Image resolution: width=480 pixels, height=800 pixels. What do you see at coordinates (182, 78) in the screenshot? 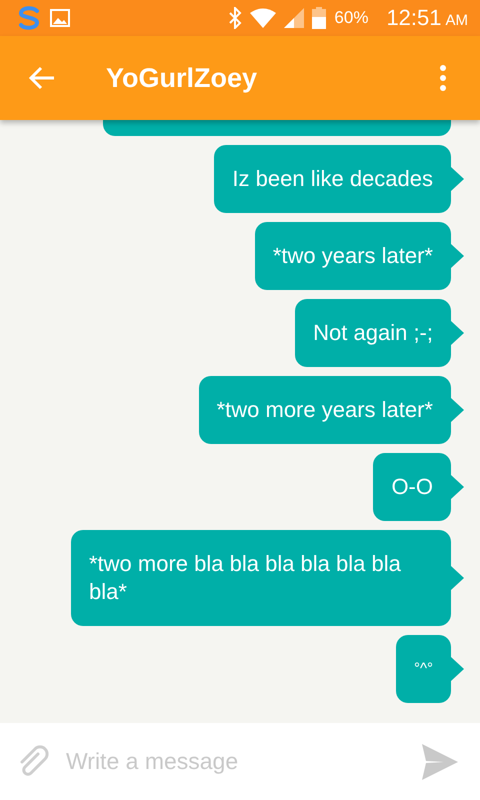
I see `chat-title: YoGurlZoey` at bounding box center [182, 78].